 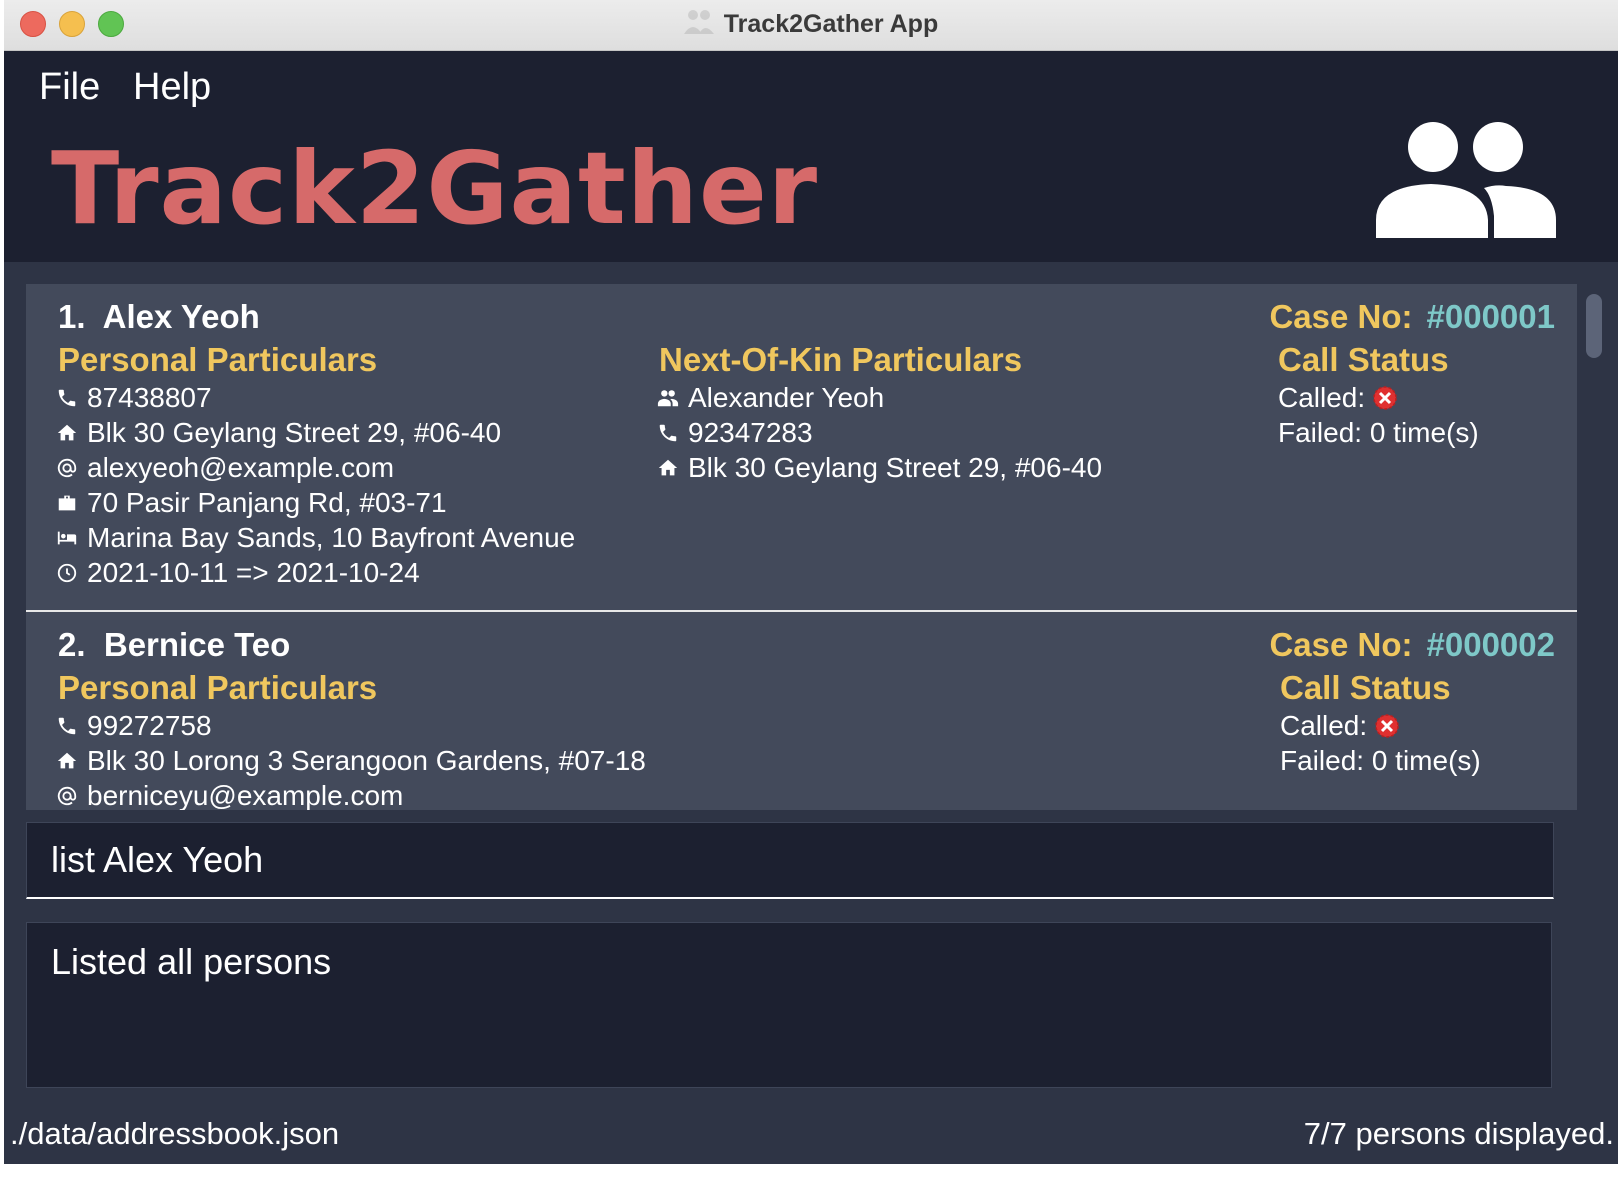 I want to click on quarantine-period-field: 2021-10-11 => 2021-10-24, so click(x=238, y=573).